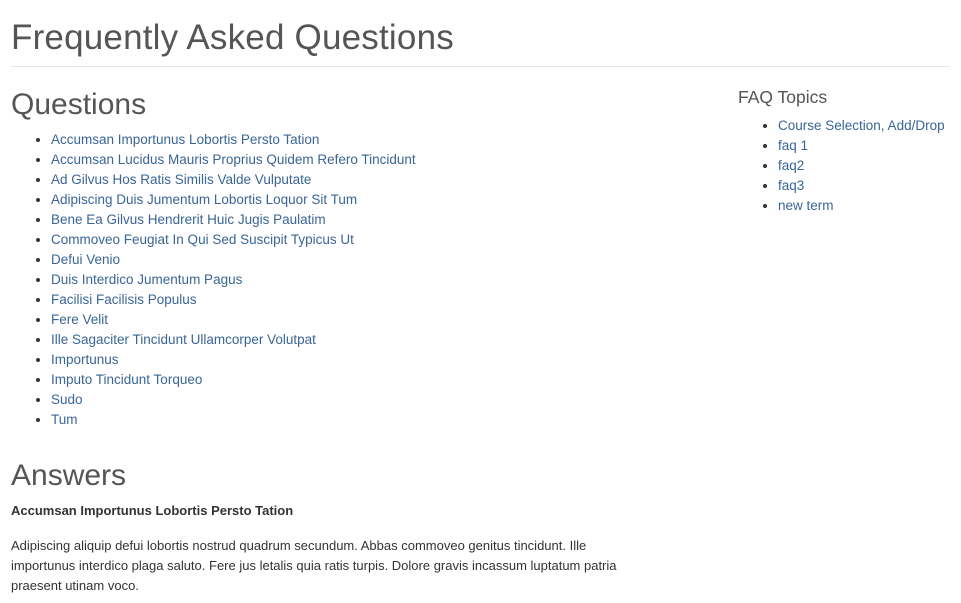  I want to click on question-link: Imputo Tincidunt Torqueo, so click(126, 379).